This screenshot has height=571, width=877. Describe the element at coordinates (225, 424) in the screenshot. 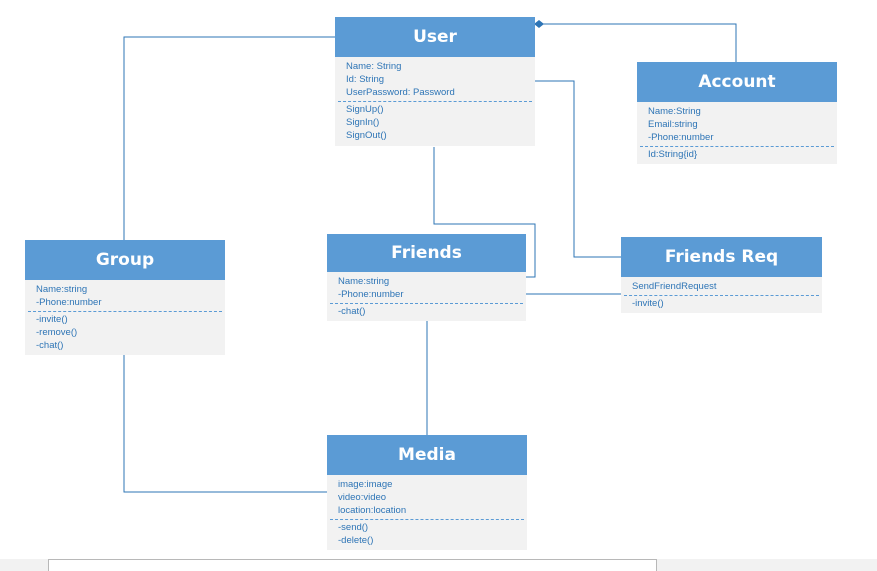

I see `connector-group-media` at that location.